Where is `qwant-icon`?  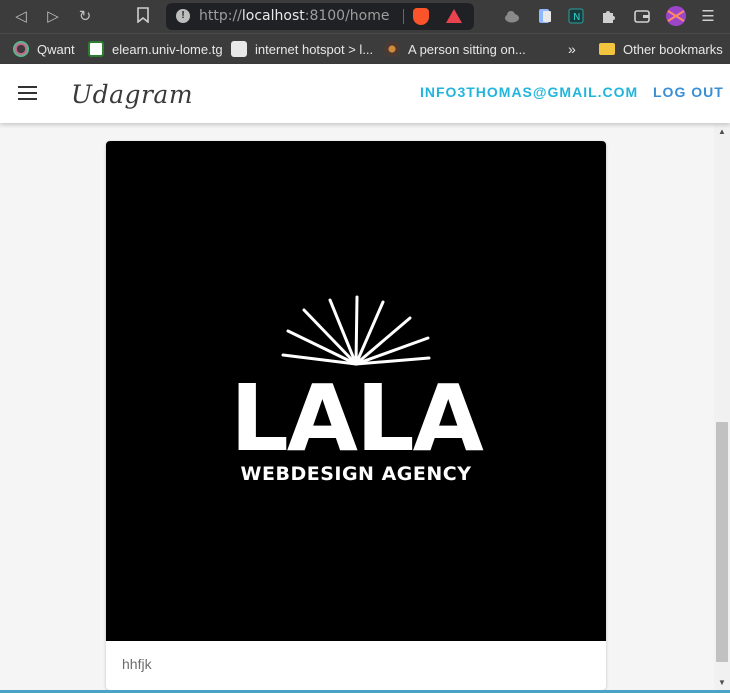 qwant-icon is located at coordinates (21, 49).